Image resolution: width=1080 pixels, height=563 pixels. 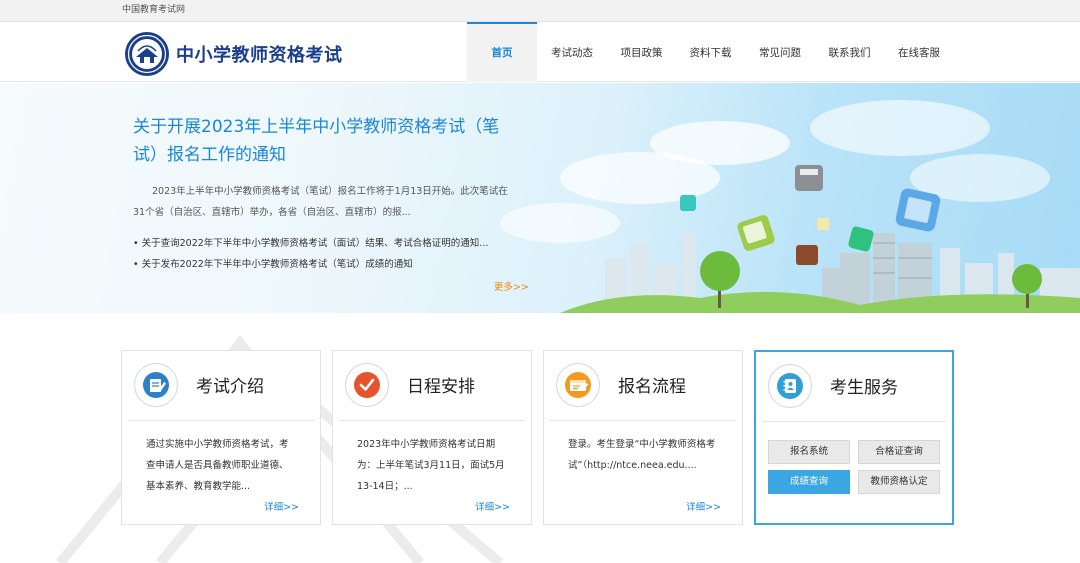 What do you see at coordinates (328, 141) in the screenshot?
I see `headline-link: 关于开展2023年上半年中小学教师资格考试（笔试）报名工作的通知` at bounding box center [328, 141].